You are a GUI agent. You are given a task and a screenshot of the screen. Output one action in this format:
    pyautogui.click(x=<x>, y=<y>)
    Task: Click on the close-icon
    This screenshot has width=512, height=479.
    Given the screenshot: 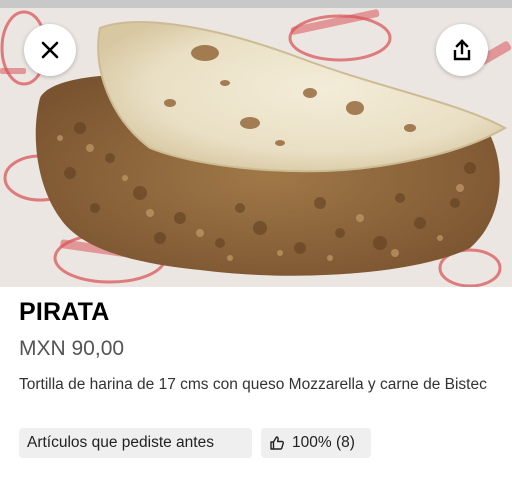 What is the action you would take?
    pyautogui.click(x=50, y=50)
    